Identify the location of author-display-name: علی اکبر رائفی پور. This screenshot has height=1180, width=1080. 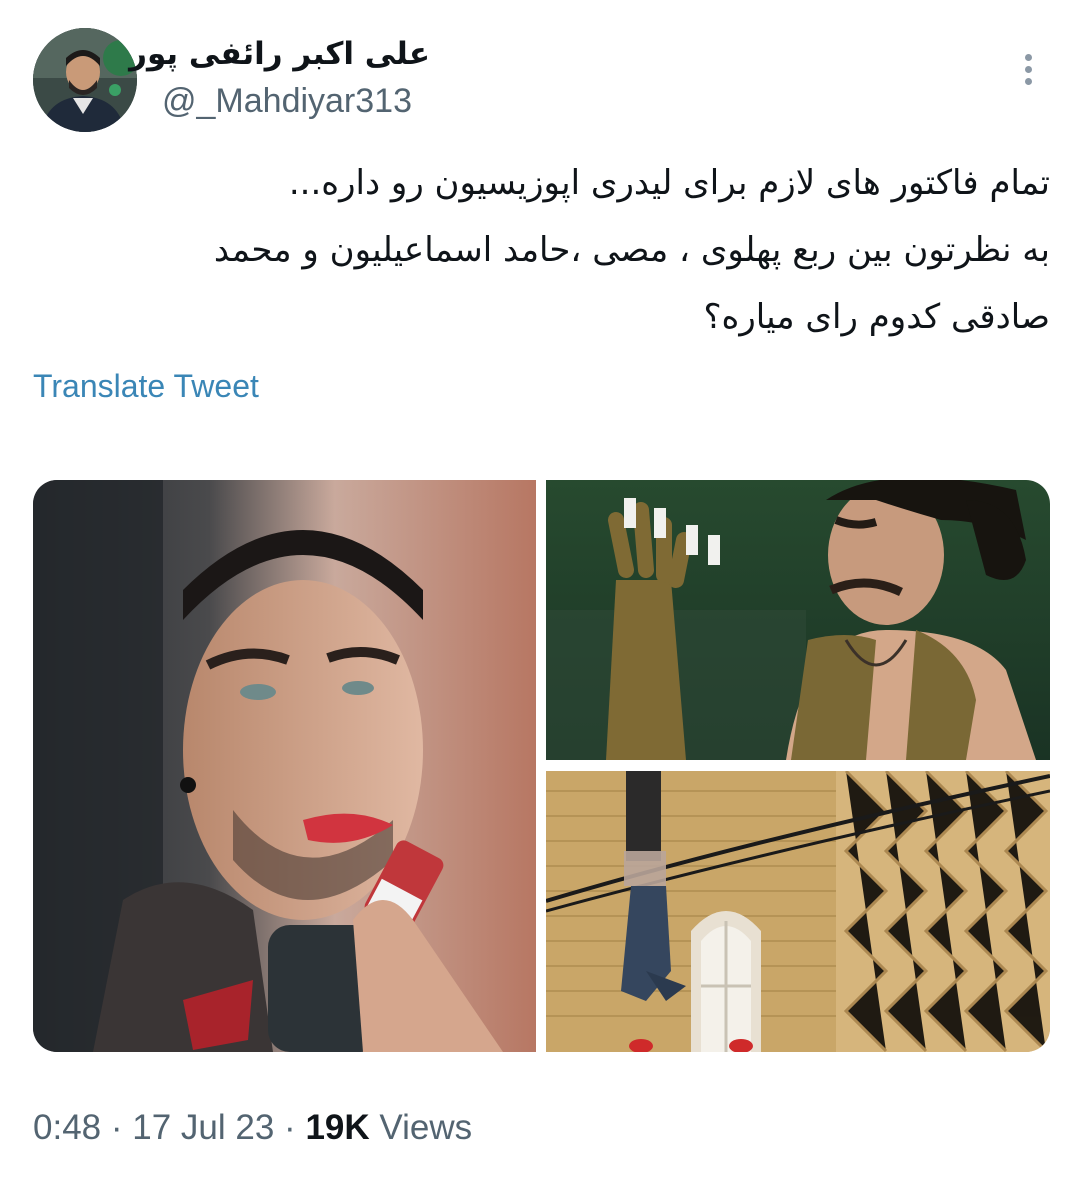
(279, 54).